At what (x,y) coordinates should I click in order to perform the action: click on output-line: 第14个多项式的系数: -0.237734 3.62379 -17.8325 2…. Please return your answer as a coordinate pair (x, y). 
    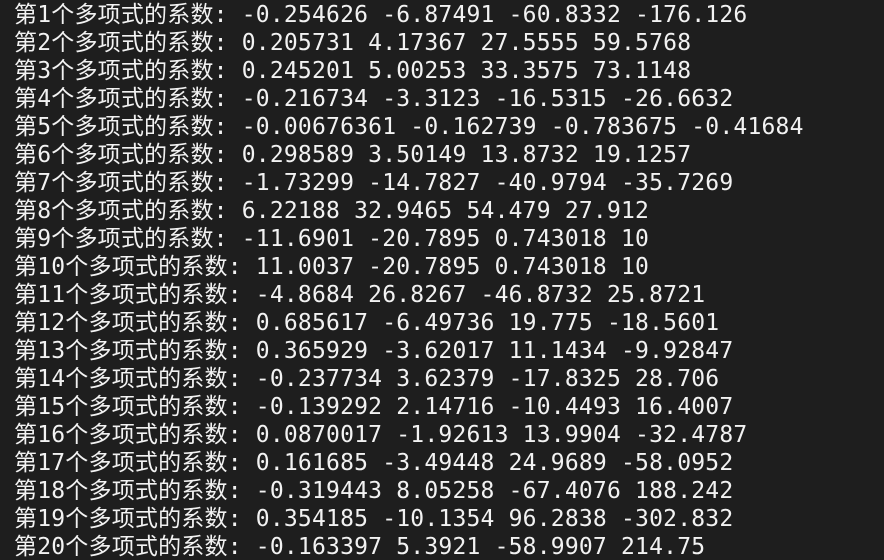
    Looking at the image, I should click on (367, 379).